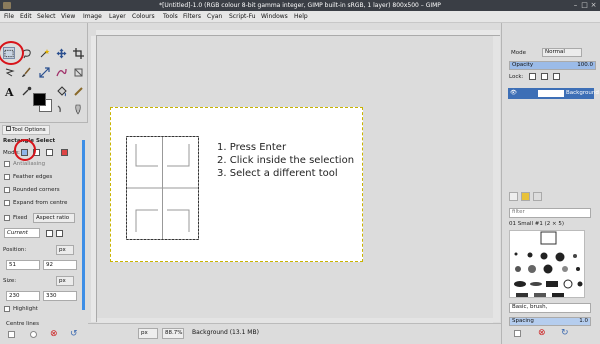 The height and width of the screenshot is (344, 600). What do you see at coordinates (552, 65) in the screenshot?
I see `opacity-slider: Opacity 100.0` at bounding box center [552, 65].